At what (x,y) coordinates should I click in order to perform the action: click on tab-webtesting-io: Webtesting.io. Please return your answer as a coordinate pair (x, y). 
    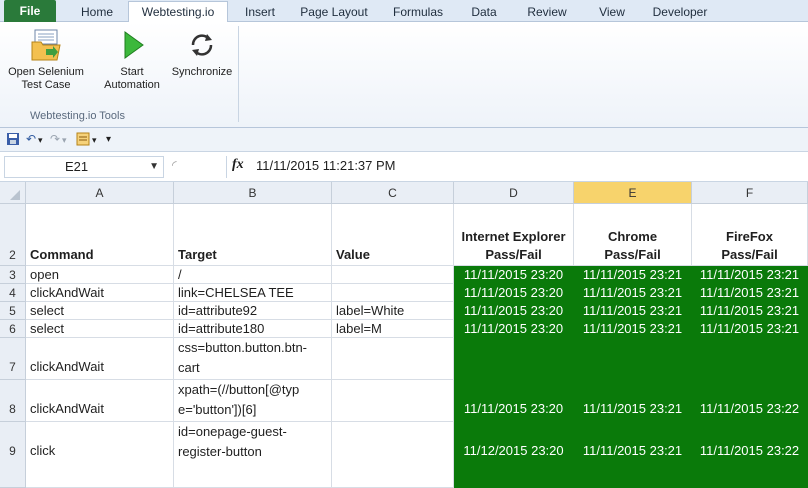
    Looking at the image, I should click on (178, 11).